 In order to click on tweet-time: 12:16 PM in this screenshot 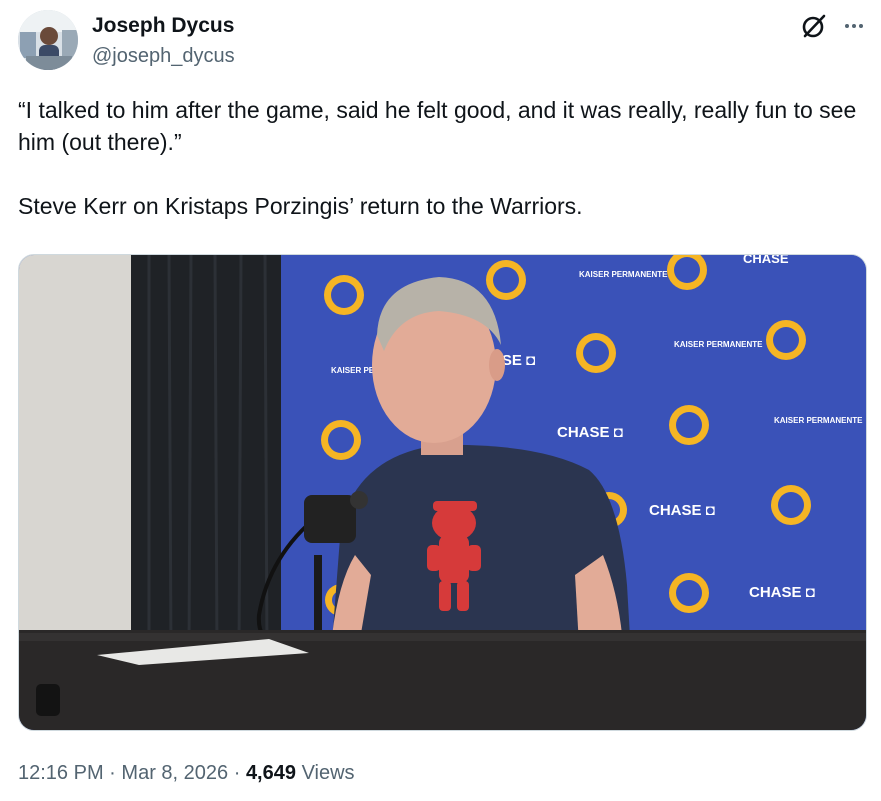, I will do `click(61, 773)`.